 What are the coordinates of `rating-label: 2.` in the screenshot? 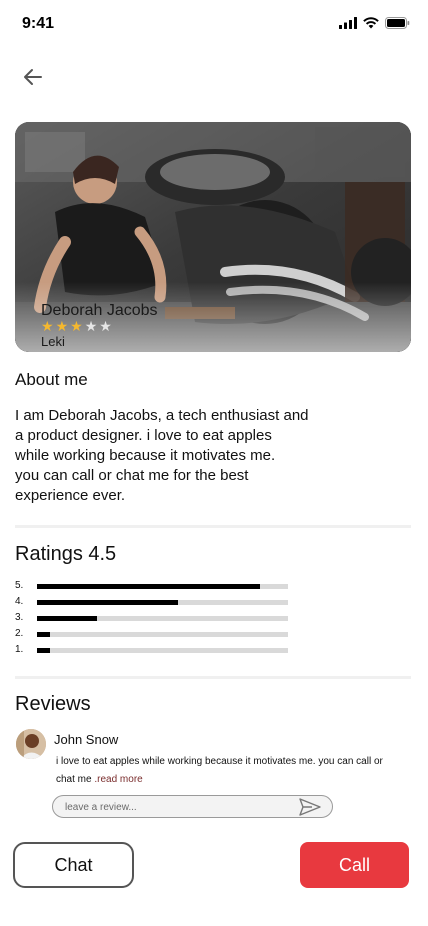 It's located at (19, 633).